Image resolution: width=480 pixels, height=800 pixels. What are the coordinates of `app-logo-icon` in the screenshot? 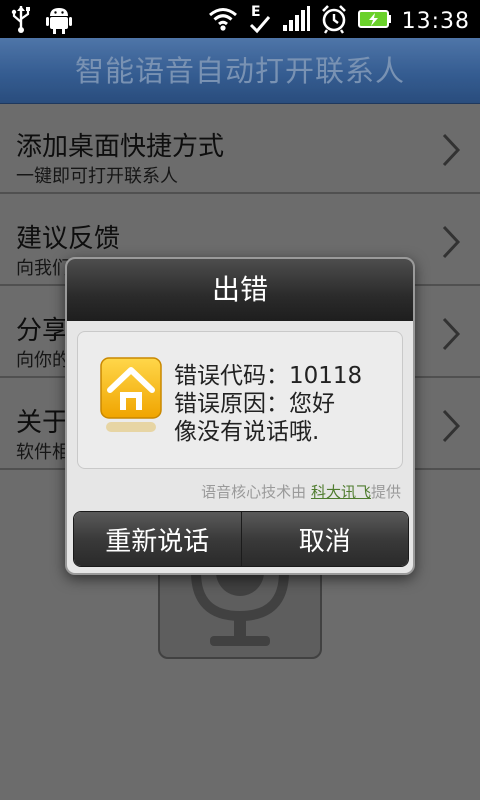 It's located at (131, 394).